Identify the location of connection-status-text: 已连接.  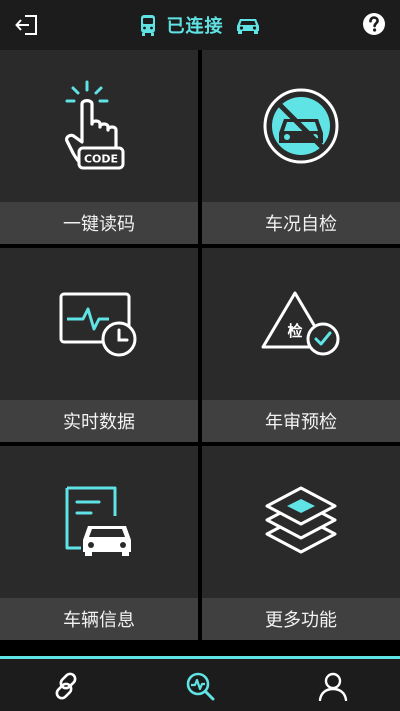
(195, 26).